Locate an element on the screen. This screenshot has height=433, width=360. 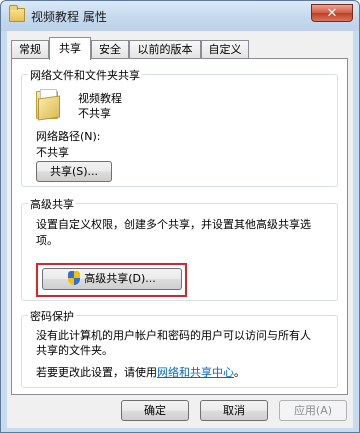
apply-button: 应用(A) is located at coordinates (313, 410).